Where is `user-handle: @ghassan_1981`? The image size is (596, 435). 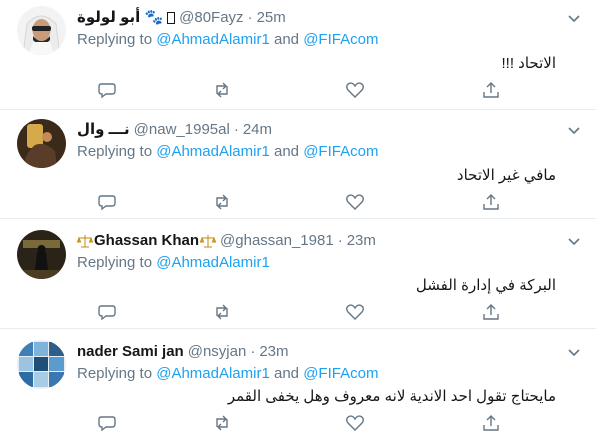 user-handle: @ghassan_1981 is located at coordinates (277, 241).